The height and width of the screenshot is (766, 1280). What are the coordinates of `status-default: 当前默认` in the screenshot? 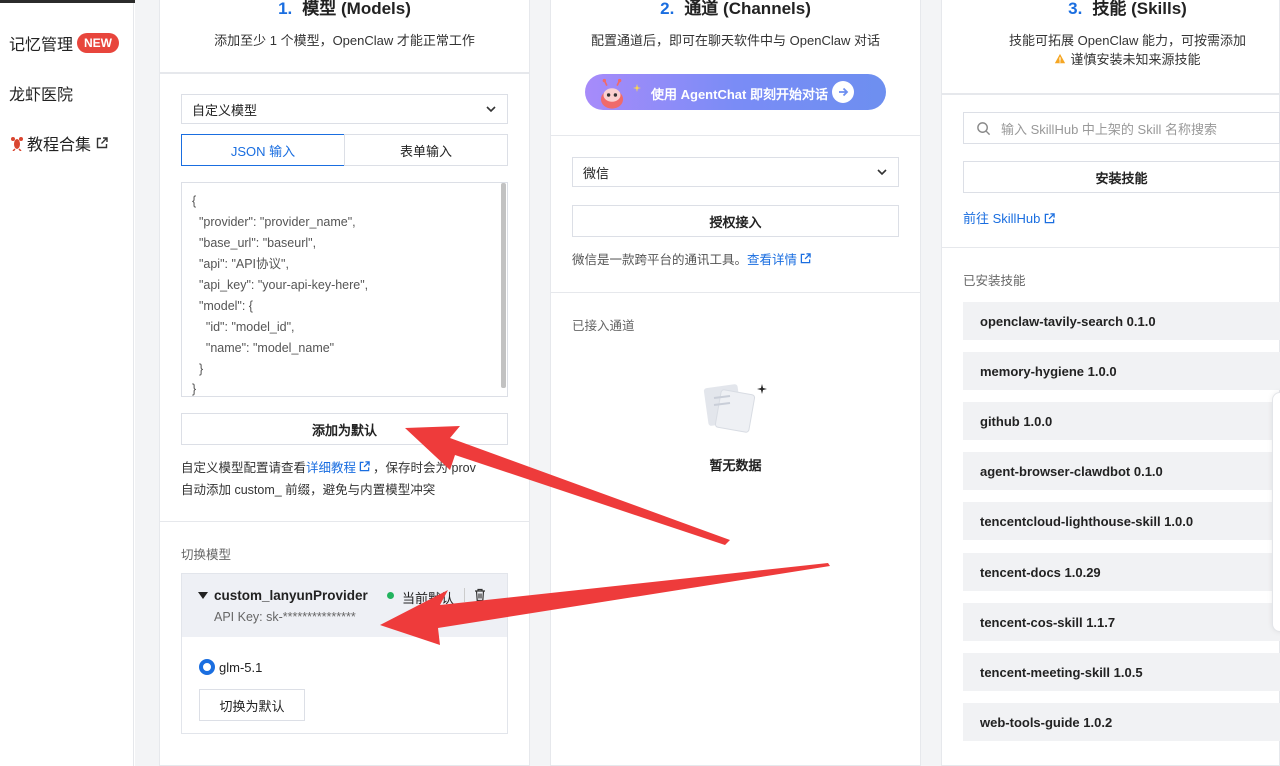 It's located at (428, 598).